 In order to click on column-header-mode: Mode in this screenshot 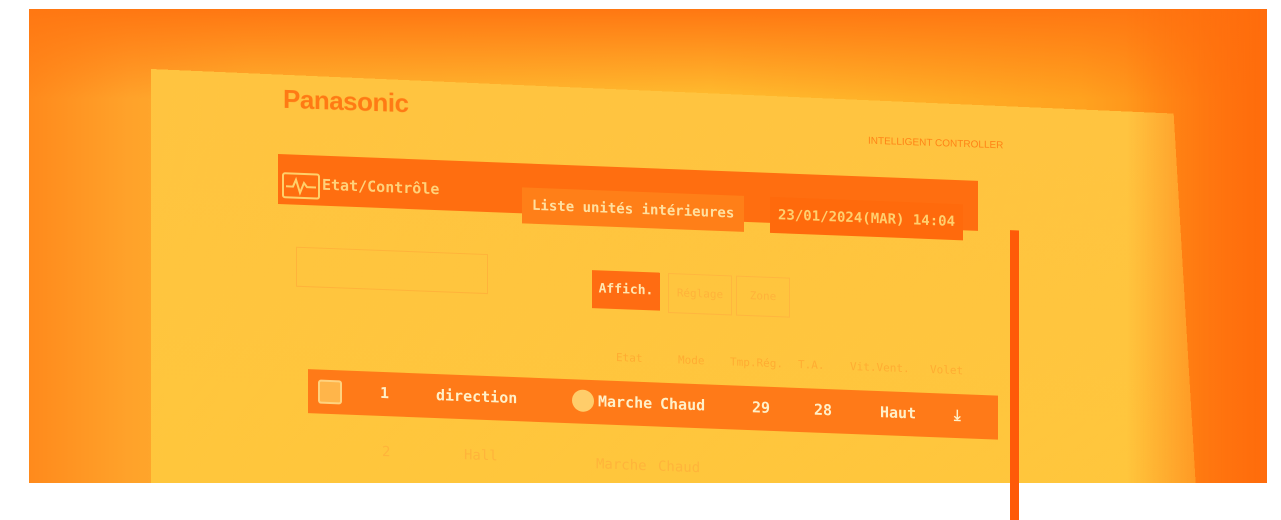, I will do `click(691, 360)`.